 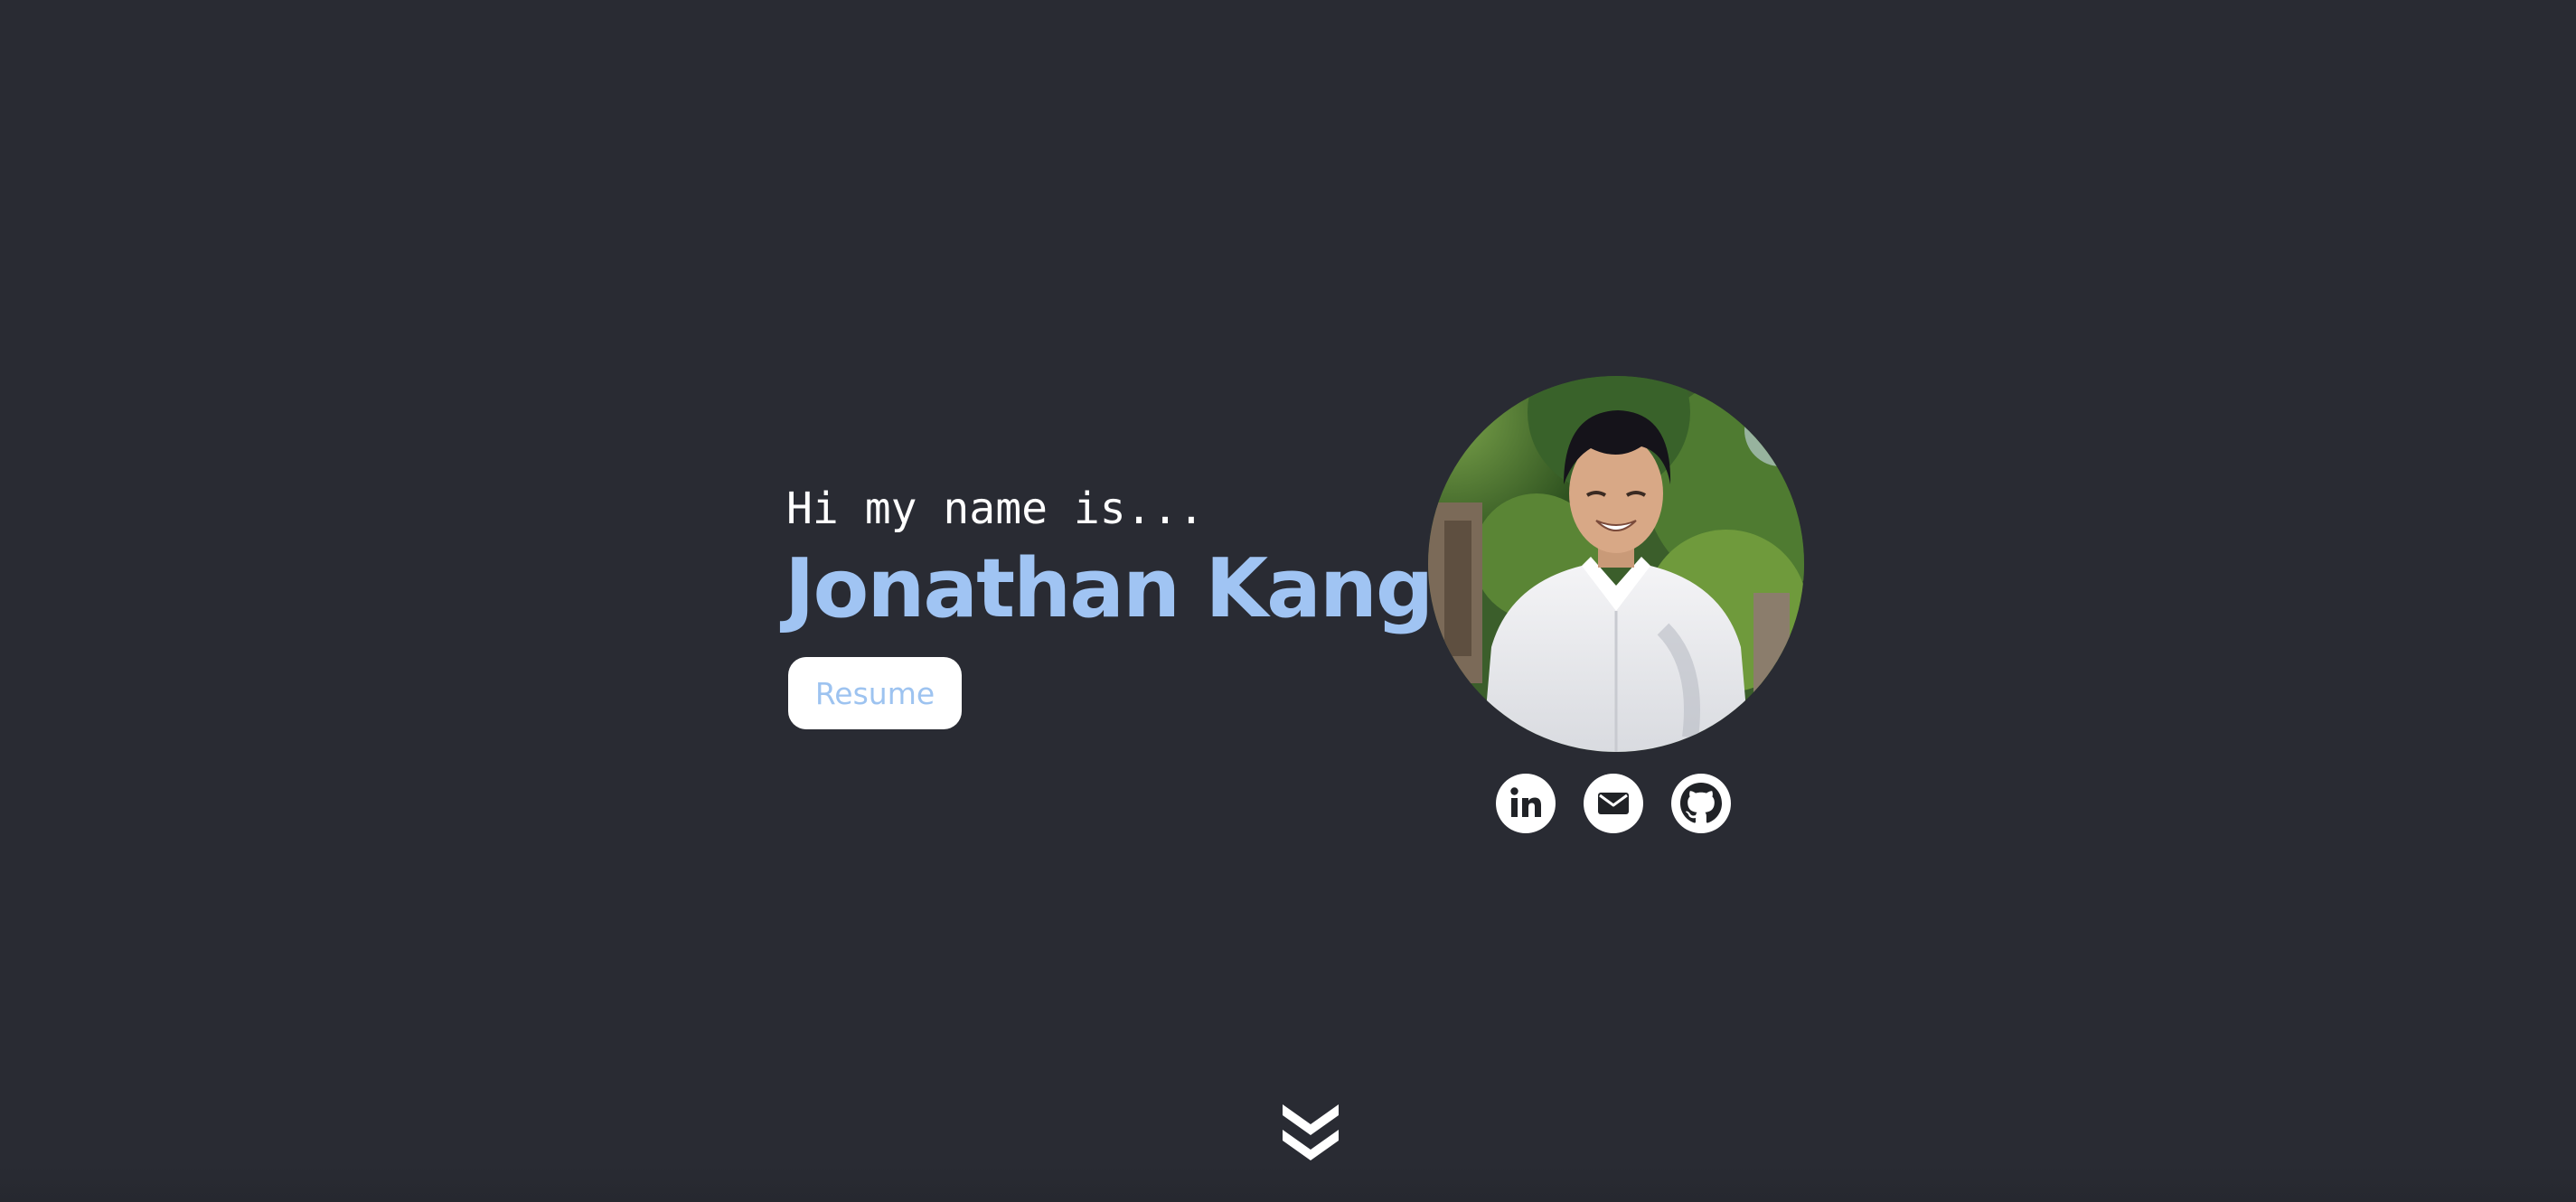 I want to click on linkedin-link, so click(x=1526, y=803).